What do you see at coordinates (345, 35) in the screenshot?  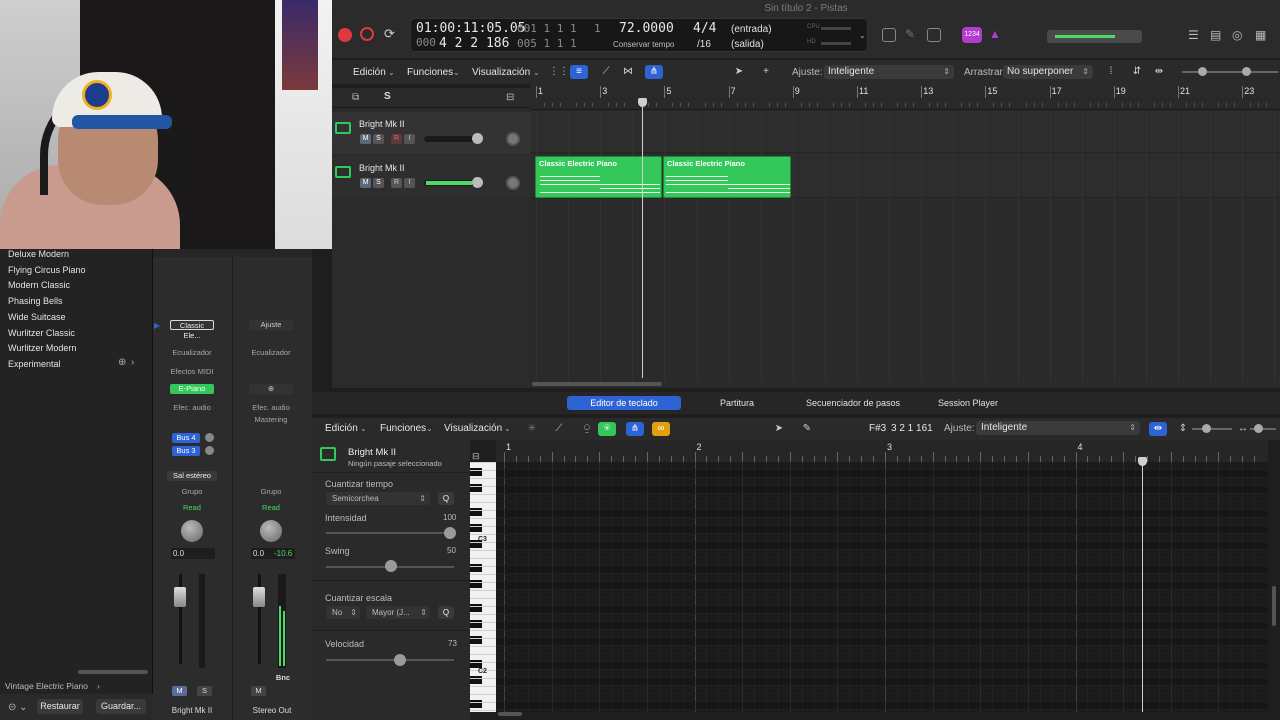 I see `record-button` at bounding box center [345, 35].